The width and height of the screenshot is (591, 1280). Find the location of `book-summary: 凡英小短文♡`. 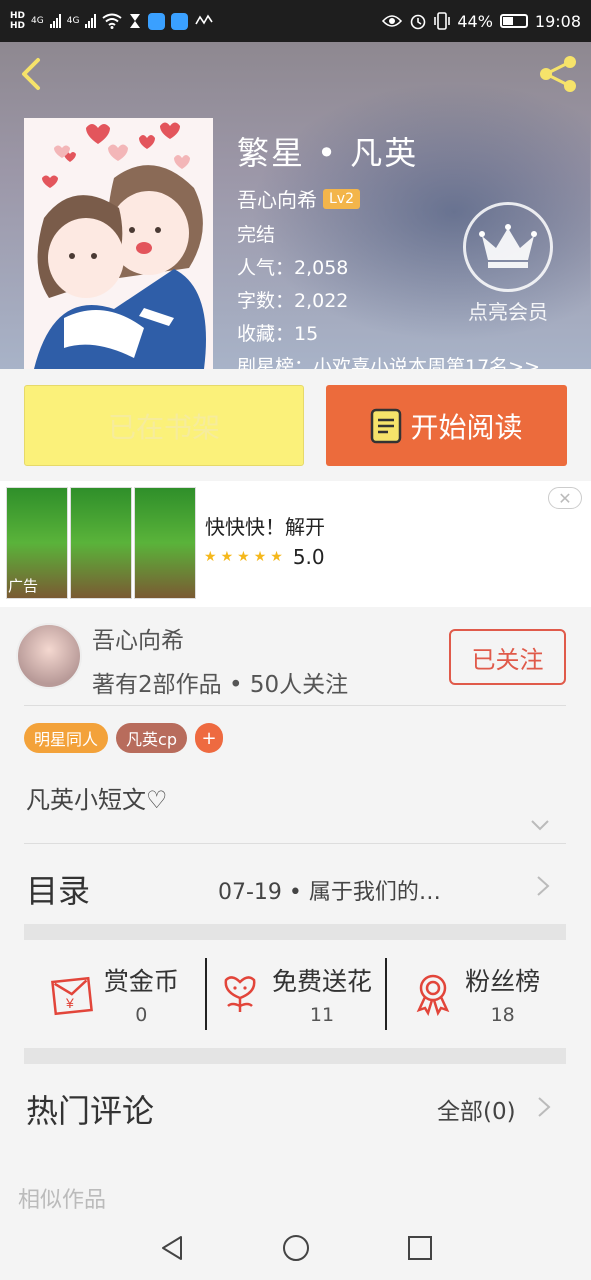

book-summary: 凡英小短文♡ is located at coordinates (97, 800).